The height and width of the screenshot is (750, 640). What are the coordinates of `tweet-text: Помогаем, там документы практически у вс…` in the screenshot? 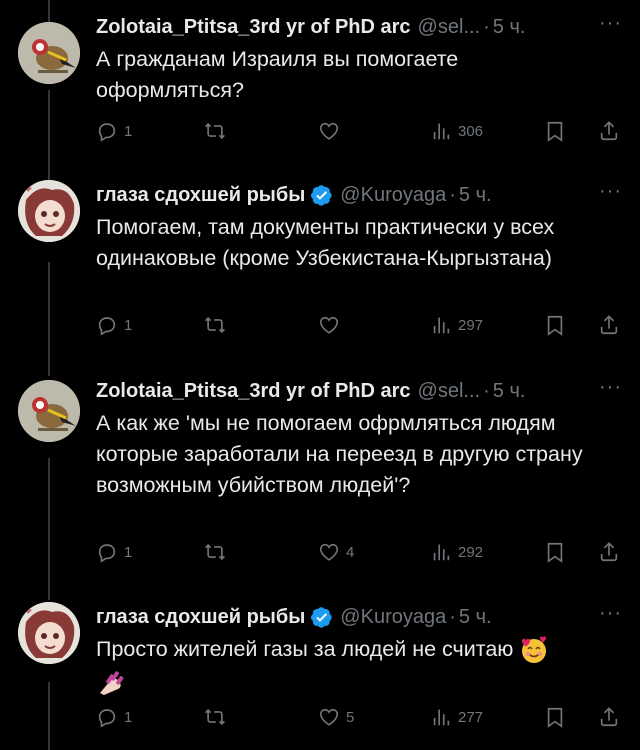 It's located at (325, 242).